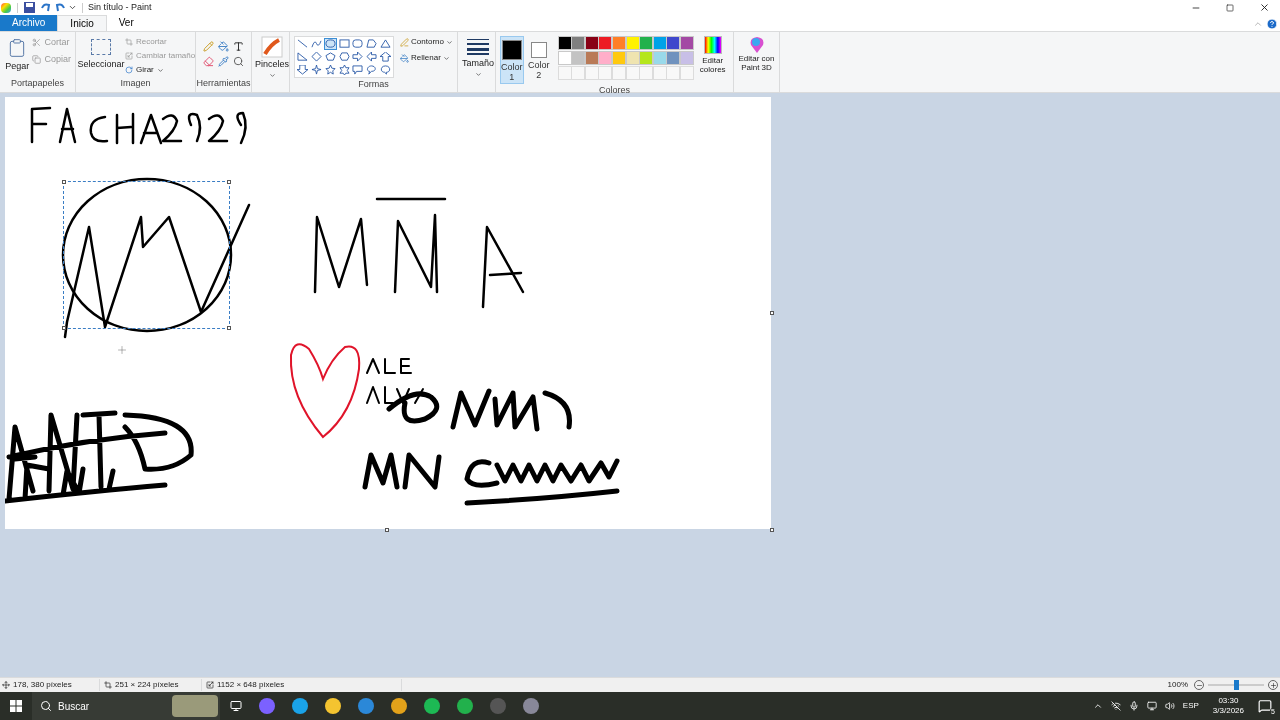 This screenshot has width=1280, height=720. Describe the element at coordinates (37, 83) in the screenshot. I see `group-label: Portapapeles` at that location.